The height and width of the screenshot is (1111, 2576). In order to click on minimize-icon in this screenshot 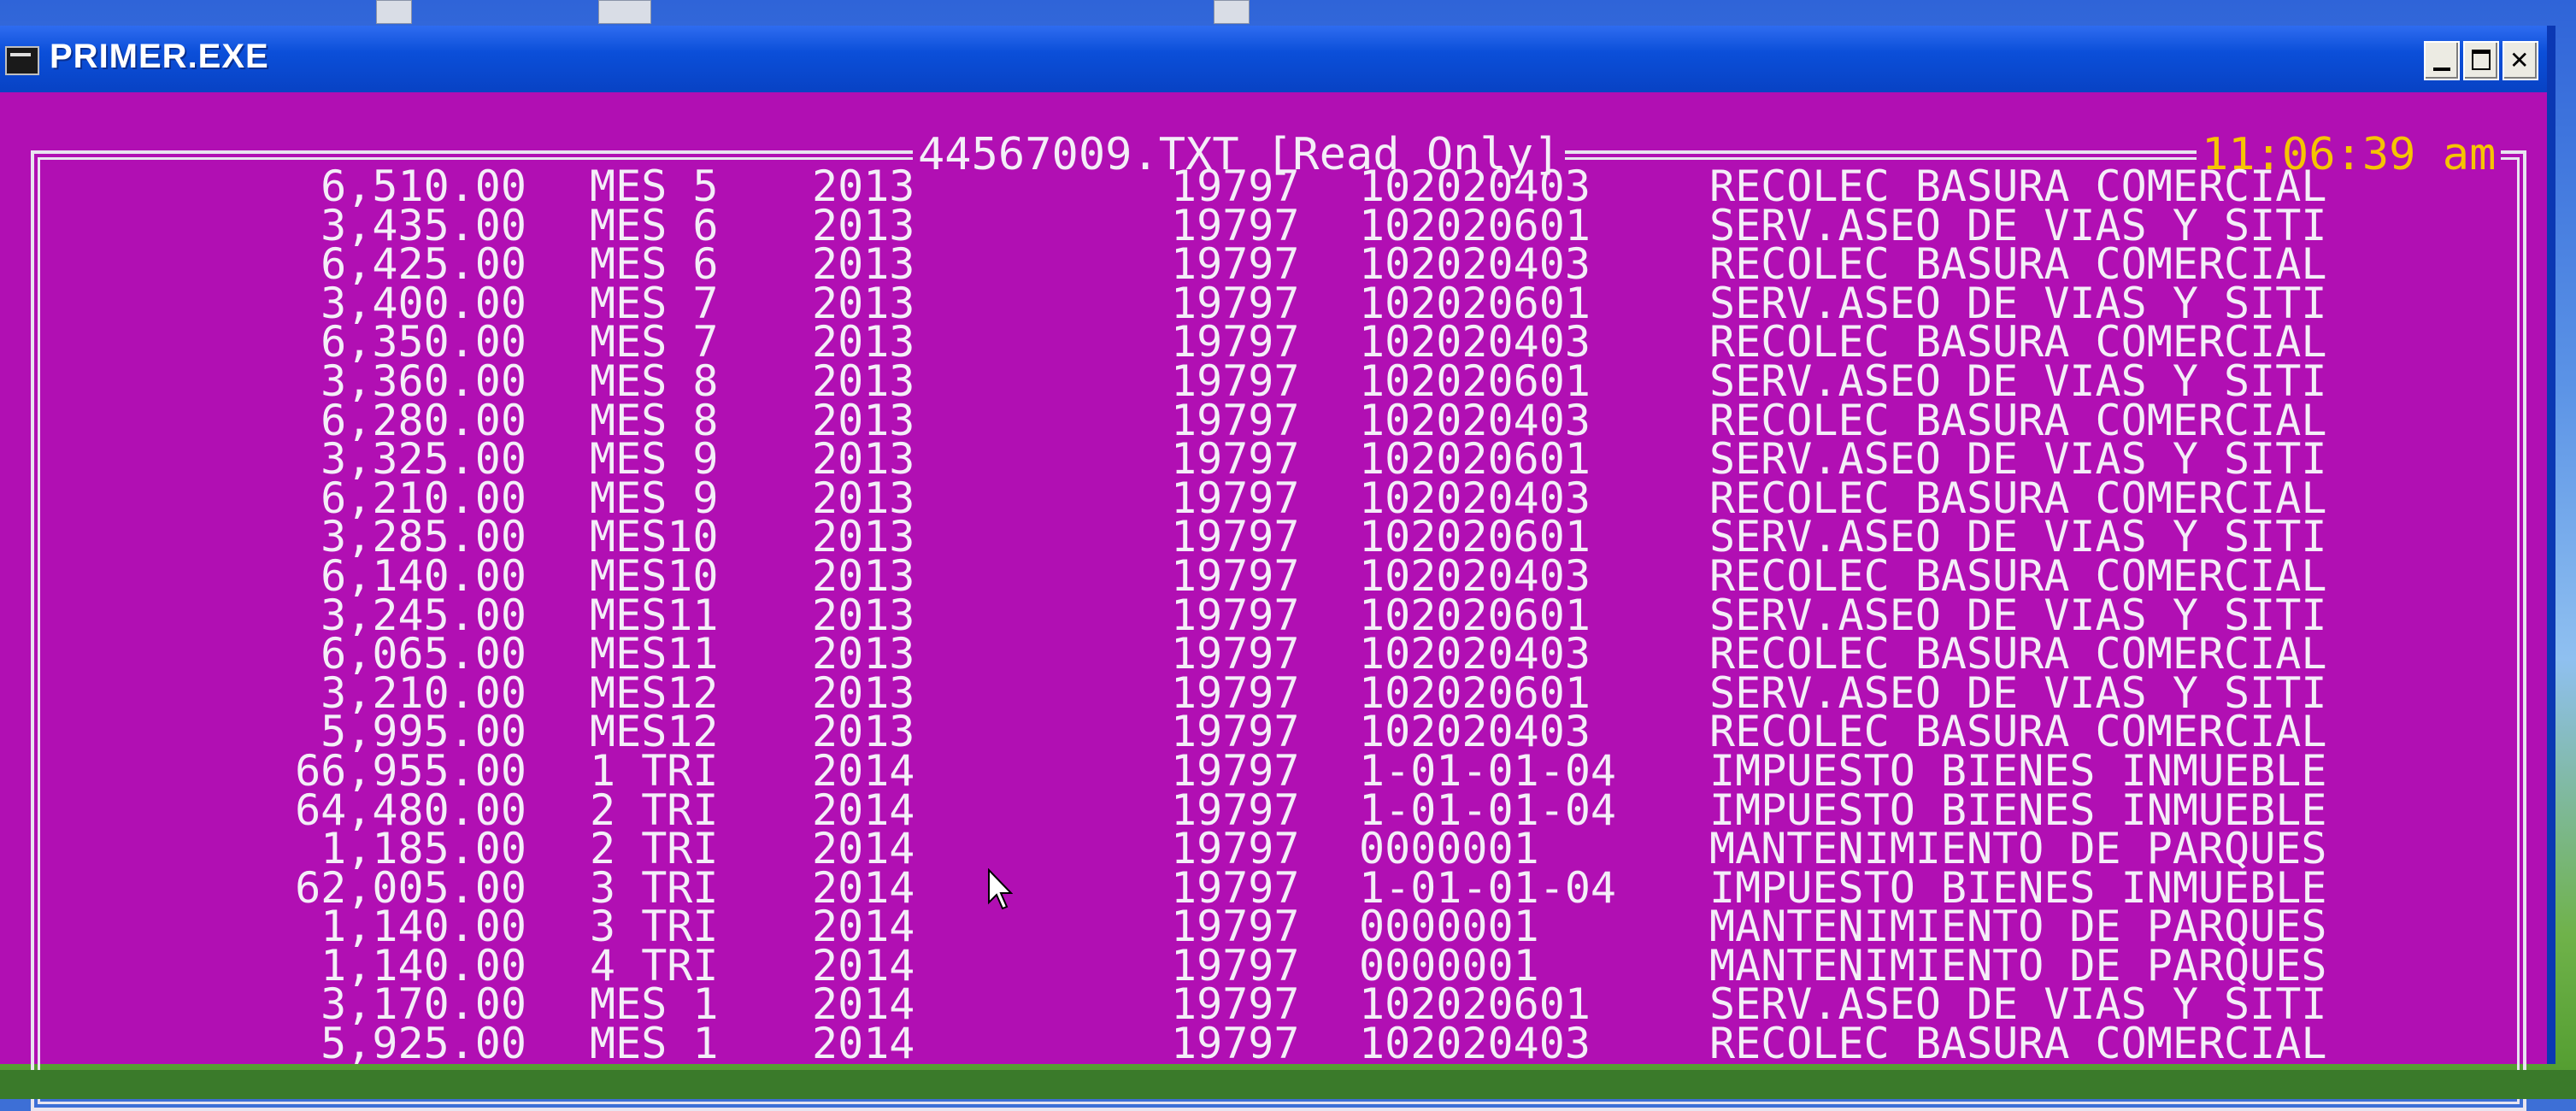, I will do `click(2441, 69)`.